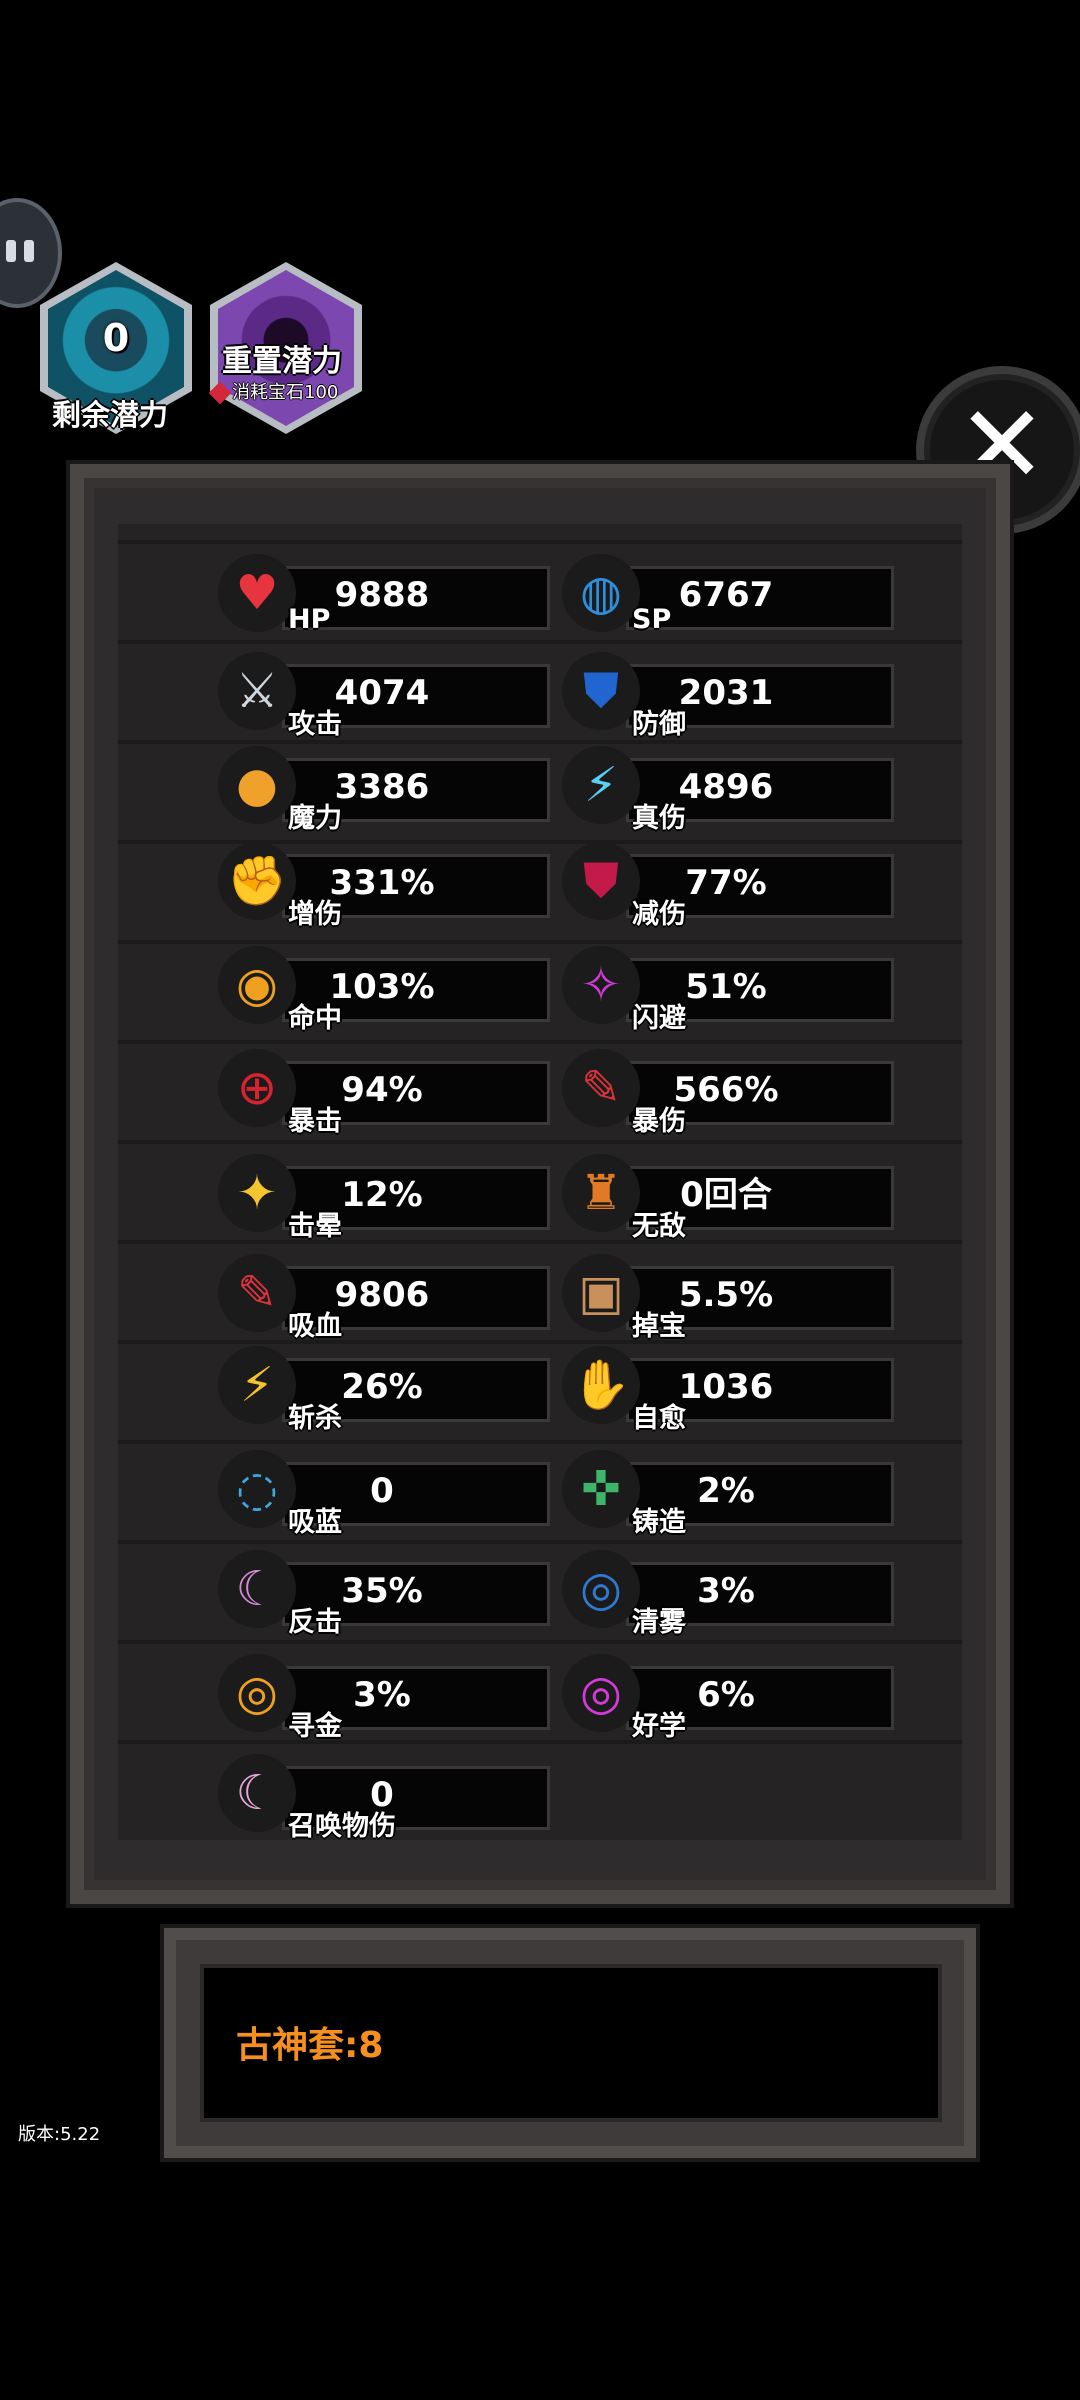 The image size is (1080, 2400). Describe the element at coordinates (659, 1018) in the screenshot. I see `stat-label: 闪避` at that location.